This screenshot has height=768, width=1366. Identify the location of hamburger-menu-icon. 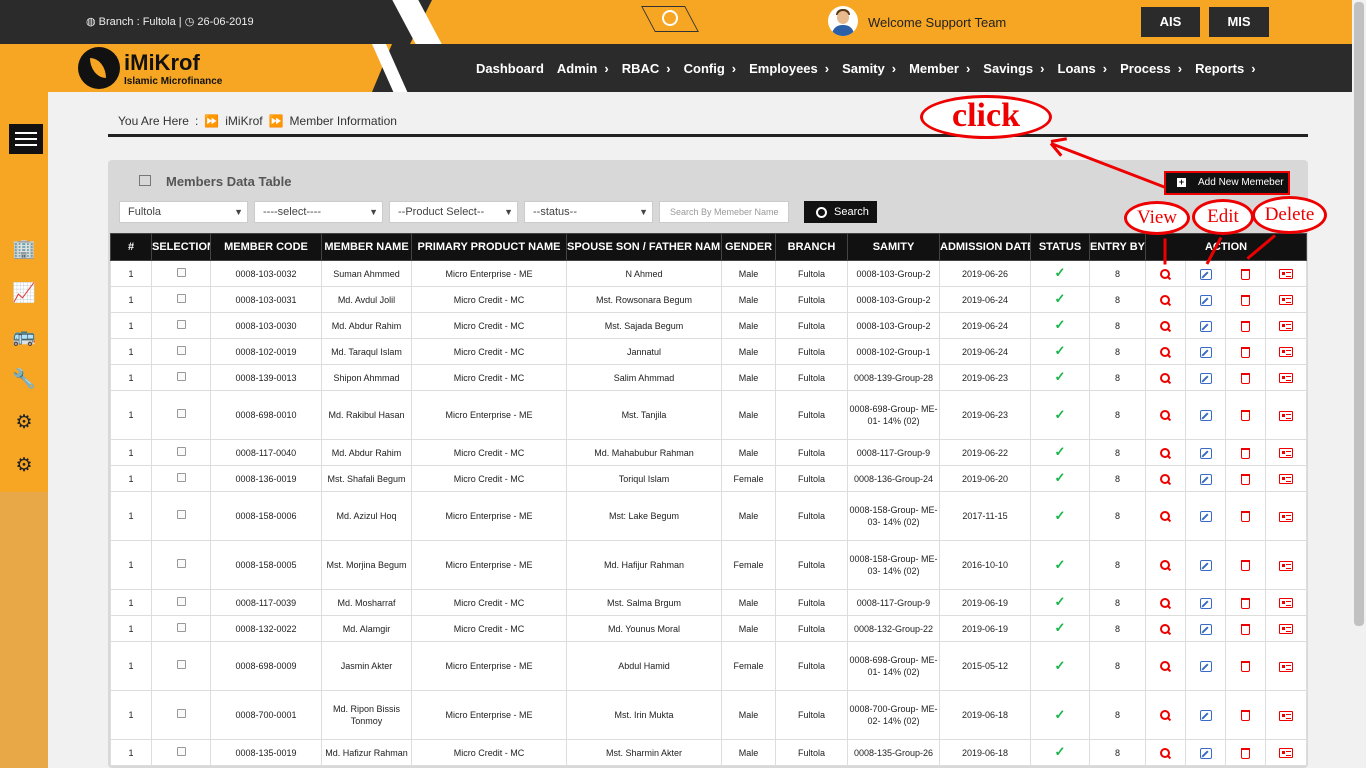
(26, 139).